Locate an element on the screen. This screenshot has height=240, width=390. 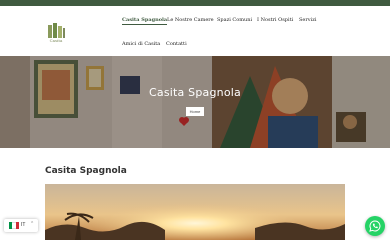
language-code: IT is located at coordinates (23, 225).